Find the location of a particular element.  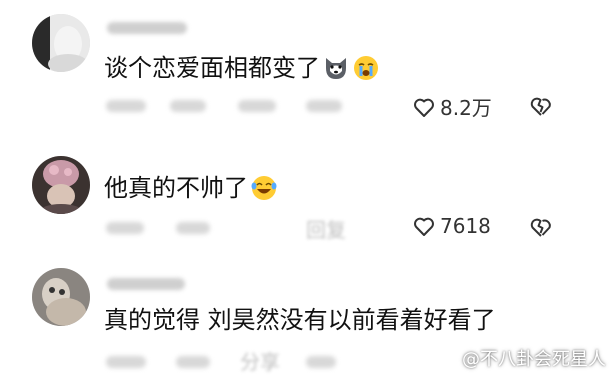

weibo-logo-icon is located at coordinates (446, 358).